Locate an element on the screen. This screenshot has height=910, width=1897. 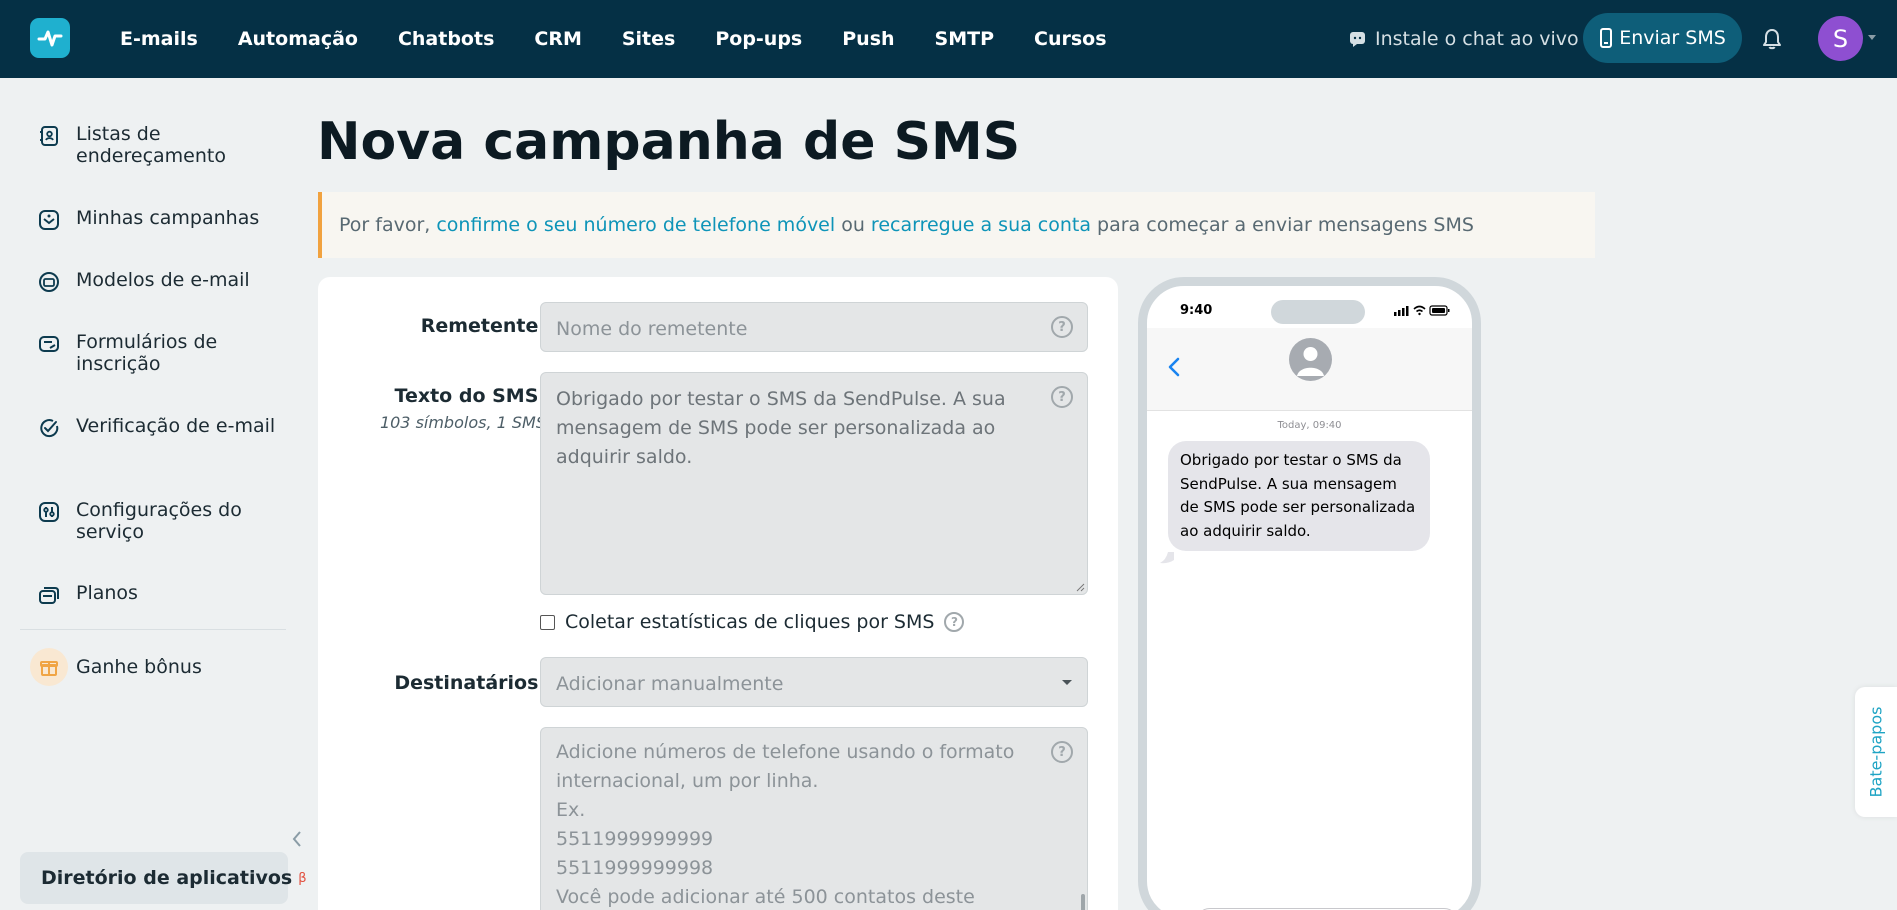
phone-conversation-header is located at coordinates (1309, 369).